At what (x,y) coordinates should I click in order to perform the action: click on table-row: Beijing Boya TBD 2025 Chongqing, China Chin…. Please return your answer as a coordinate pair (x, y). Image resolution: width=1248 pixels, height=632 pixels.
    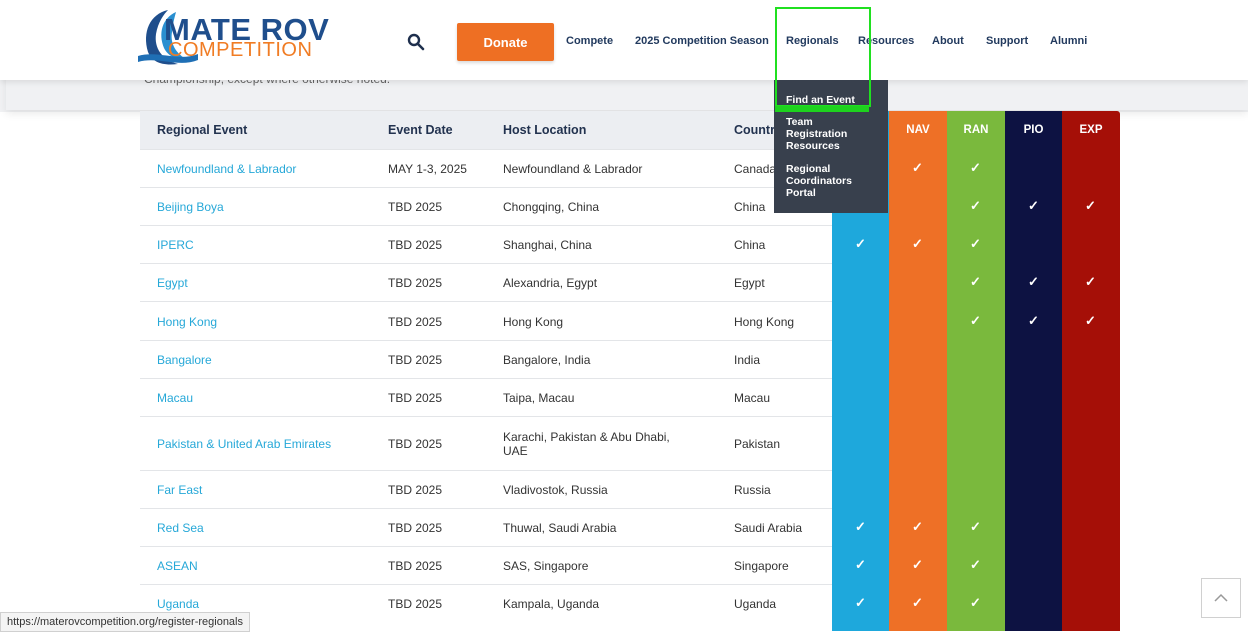
    Looking at the image, I should click on (486, 206).